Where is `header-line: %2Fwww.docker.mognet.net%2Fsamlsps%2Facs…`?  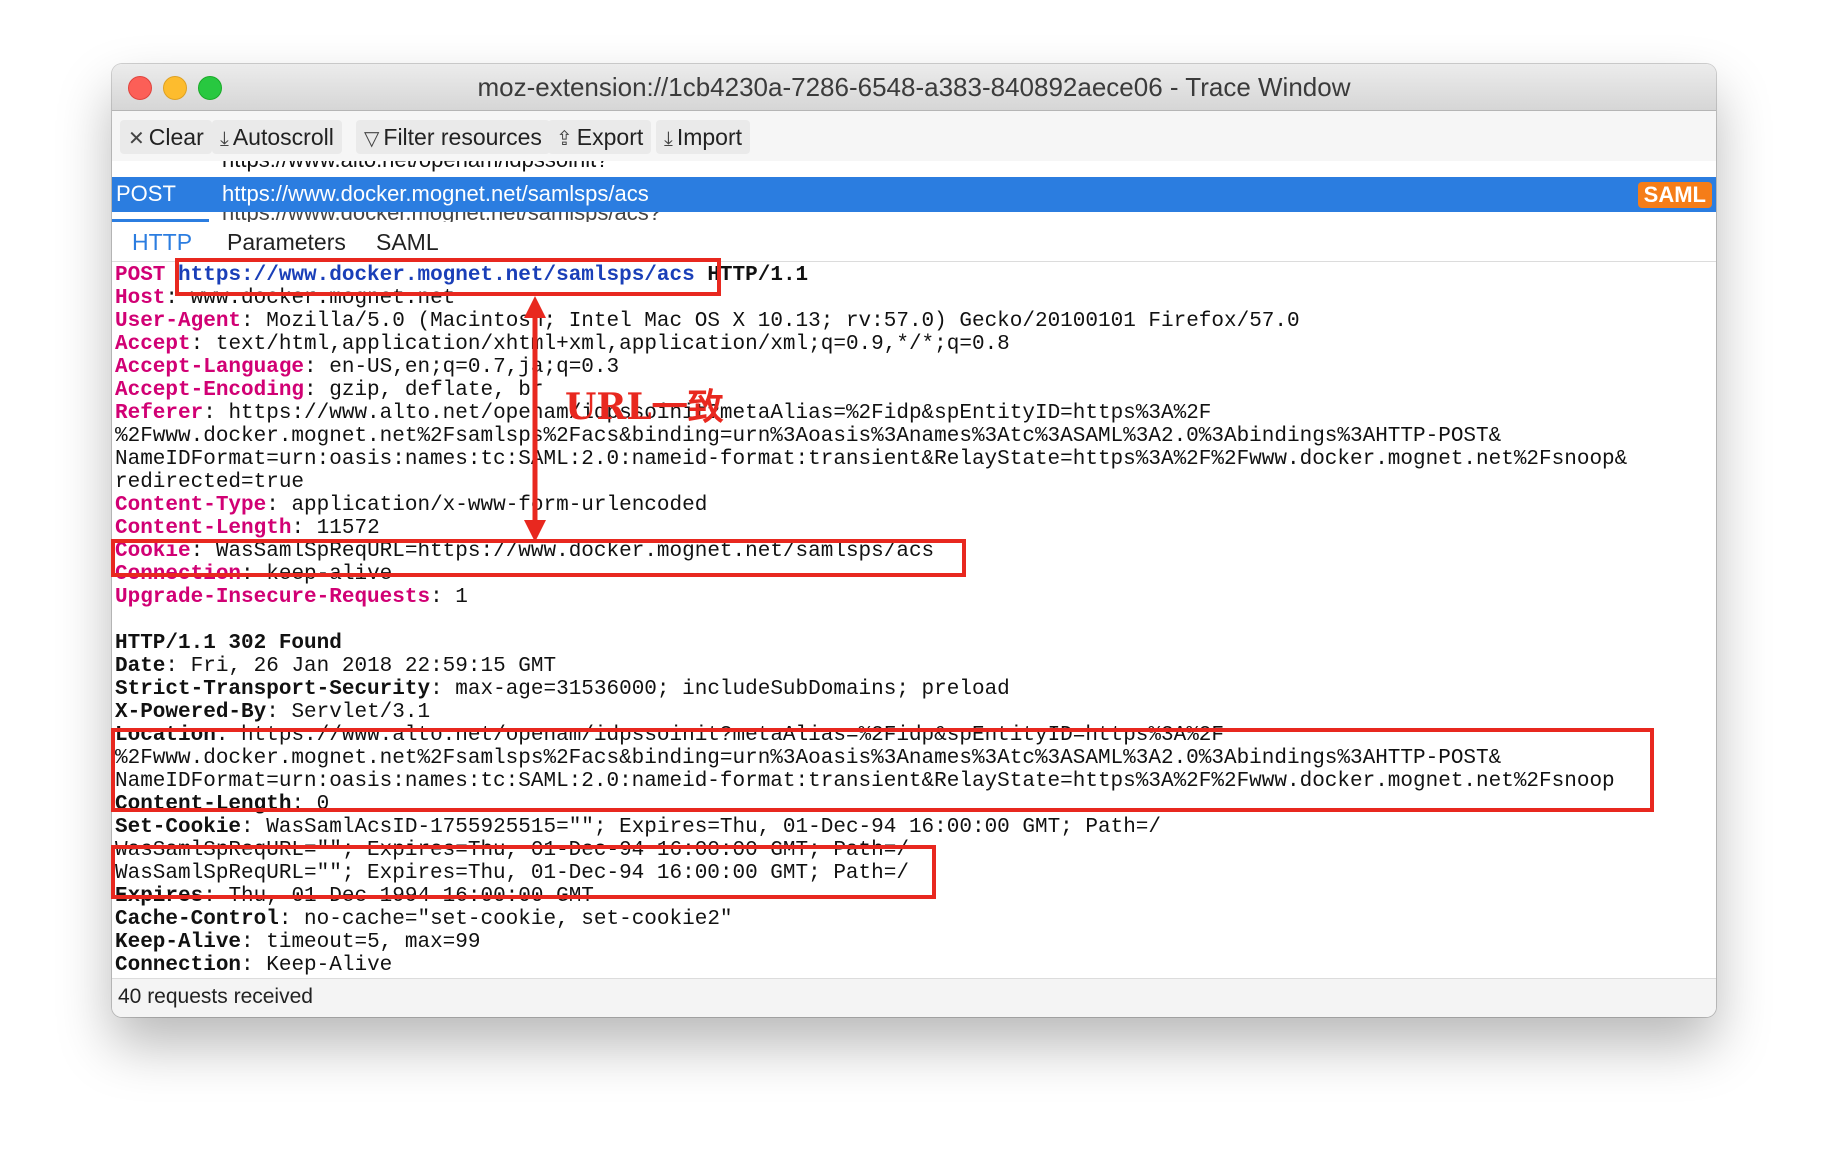 header-line: %2Fwww.docker.mognet.net%2Fsamlsps%2Facs… is located at coordinates (808, 436).